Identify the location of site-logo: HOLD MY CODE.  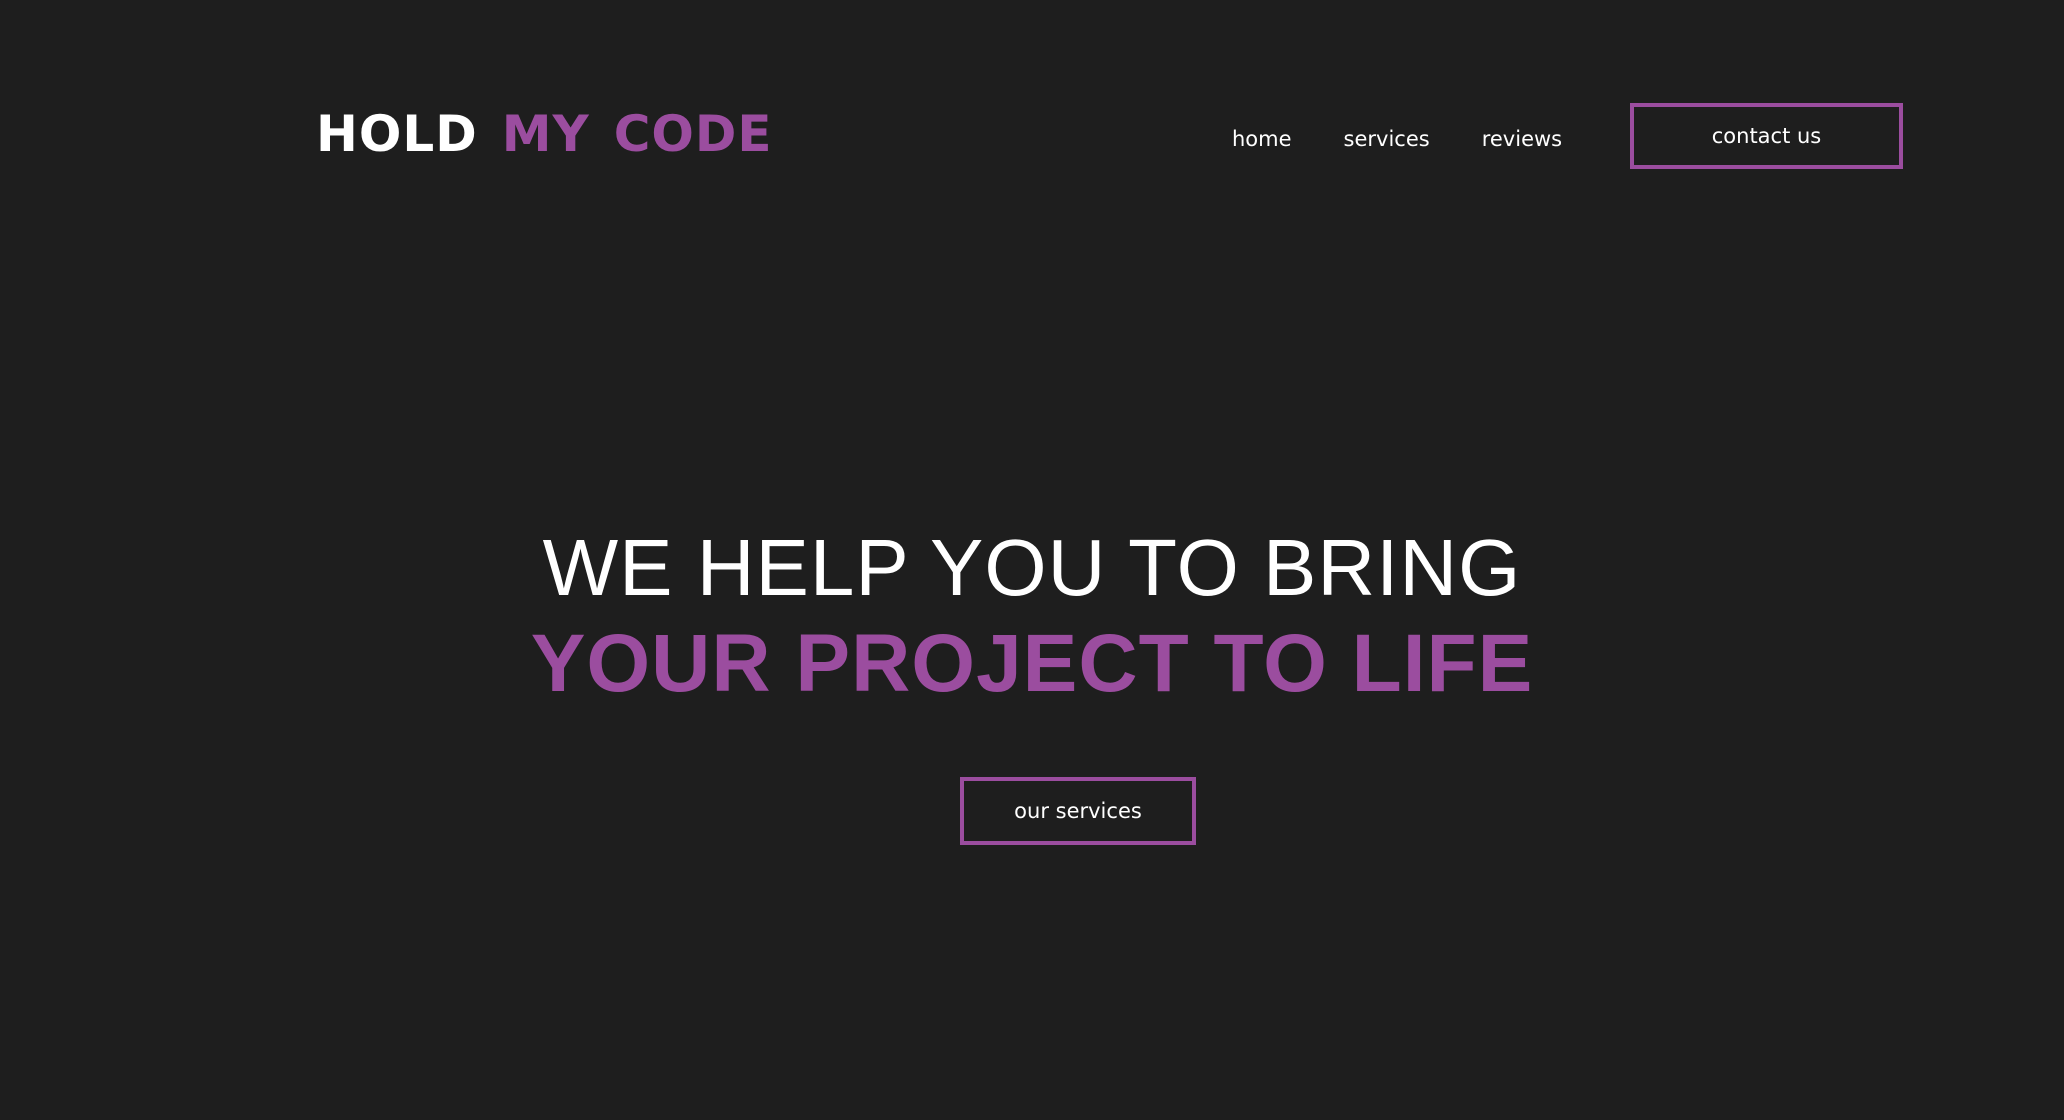
(544, 134).